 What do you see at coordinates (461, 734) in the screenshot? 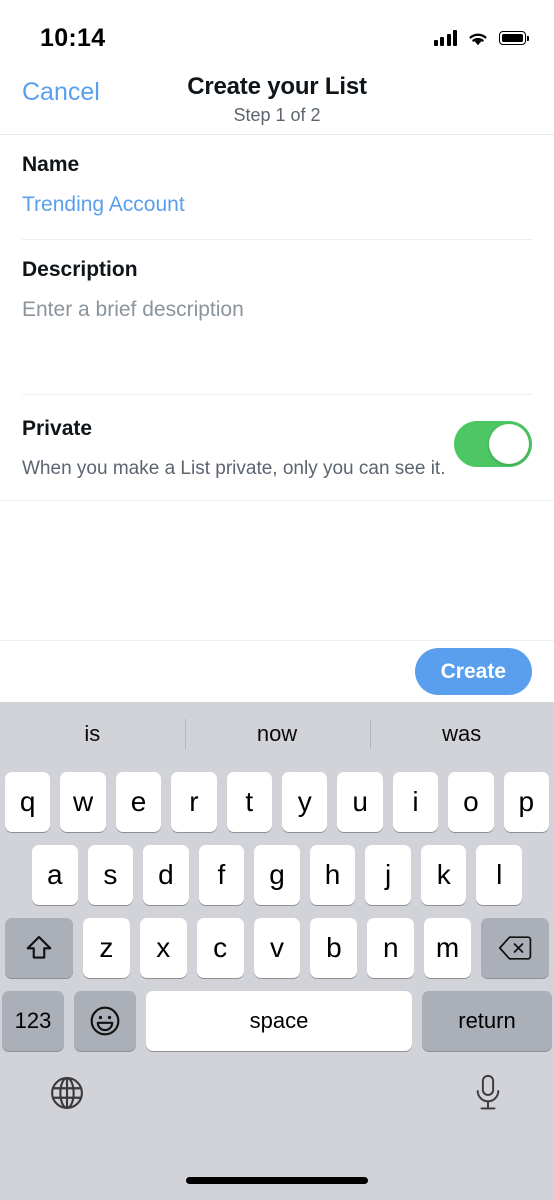
I see `suggestion-item: was` at bounding box center [461, 734].